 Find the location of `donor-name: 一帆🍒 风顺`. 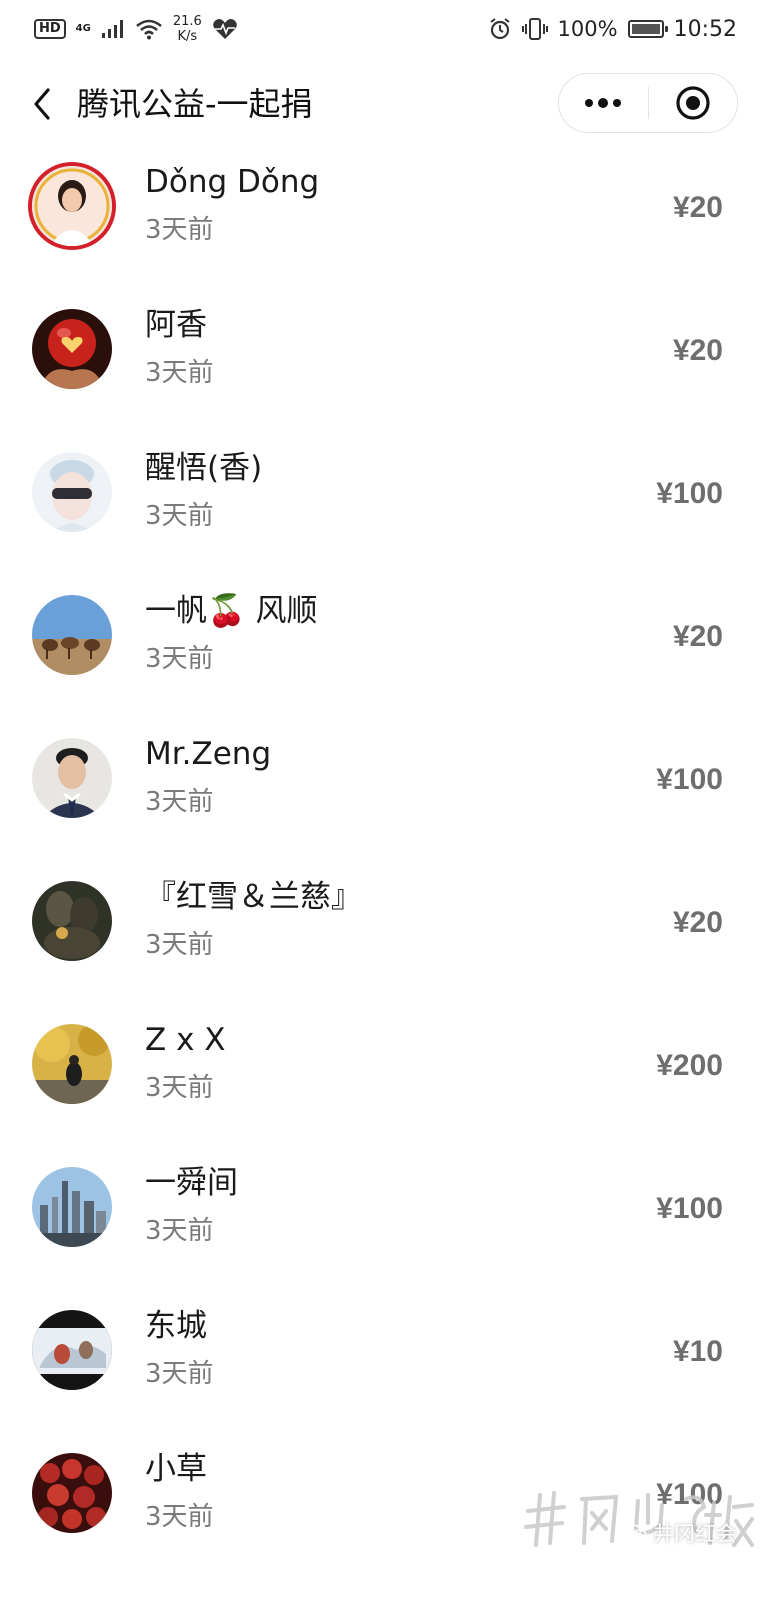

donor-name: 一帆🍒 风顺 is located at coordinates (231, 611).